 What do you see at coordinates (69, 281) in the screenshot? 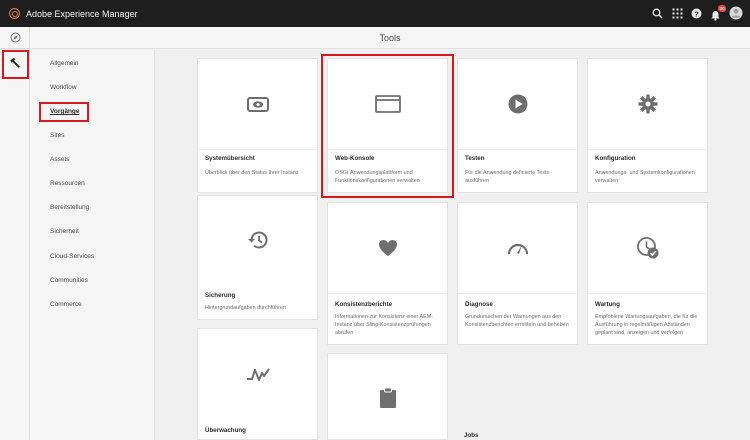
I see `nav-item-communities: Communities` at bounding box center [69, 281].